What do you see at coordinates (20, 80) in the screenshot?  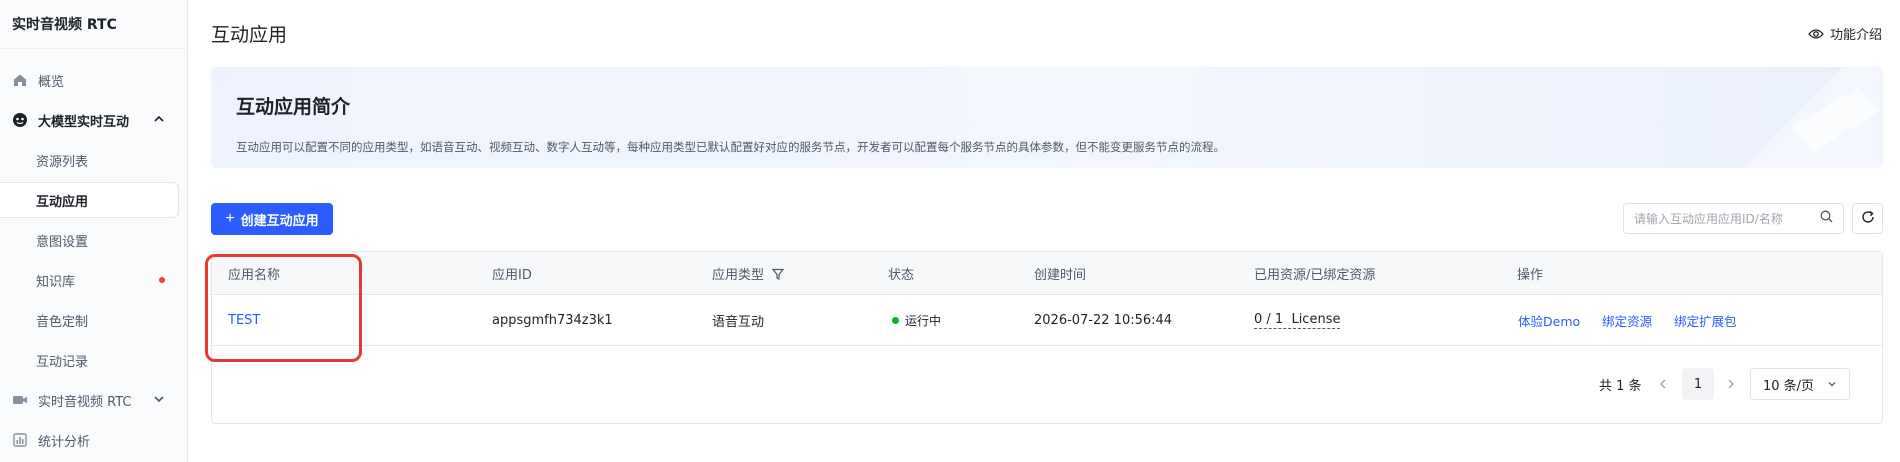 I see `home-icon` at bounding box center [20, 80].